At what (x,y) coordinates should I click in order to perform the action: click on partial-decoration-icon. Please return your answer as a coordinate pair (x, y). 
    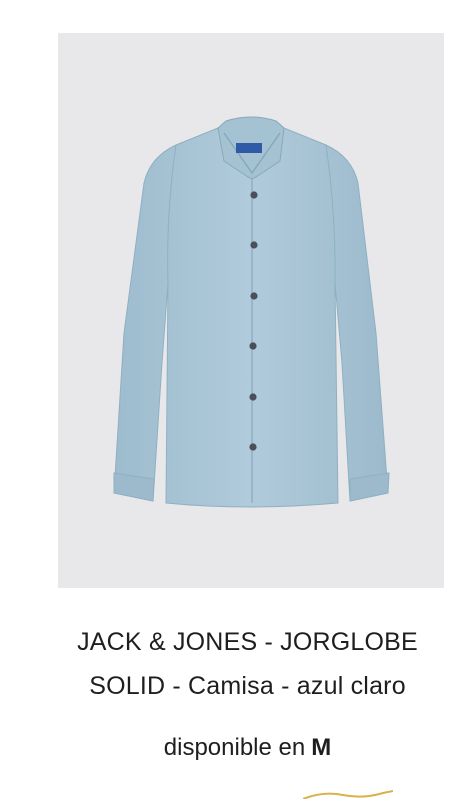
    Looking at the image, I should click on (348, 794).